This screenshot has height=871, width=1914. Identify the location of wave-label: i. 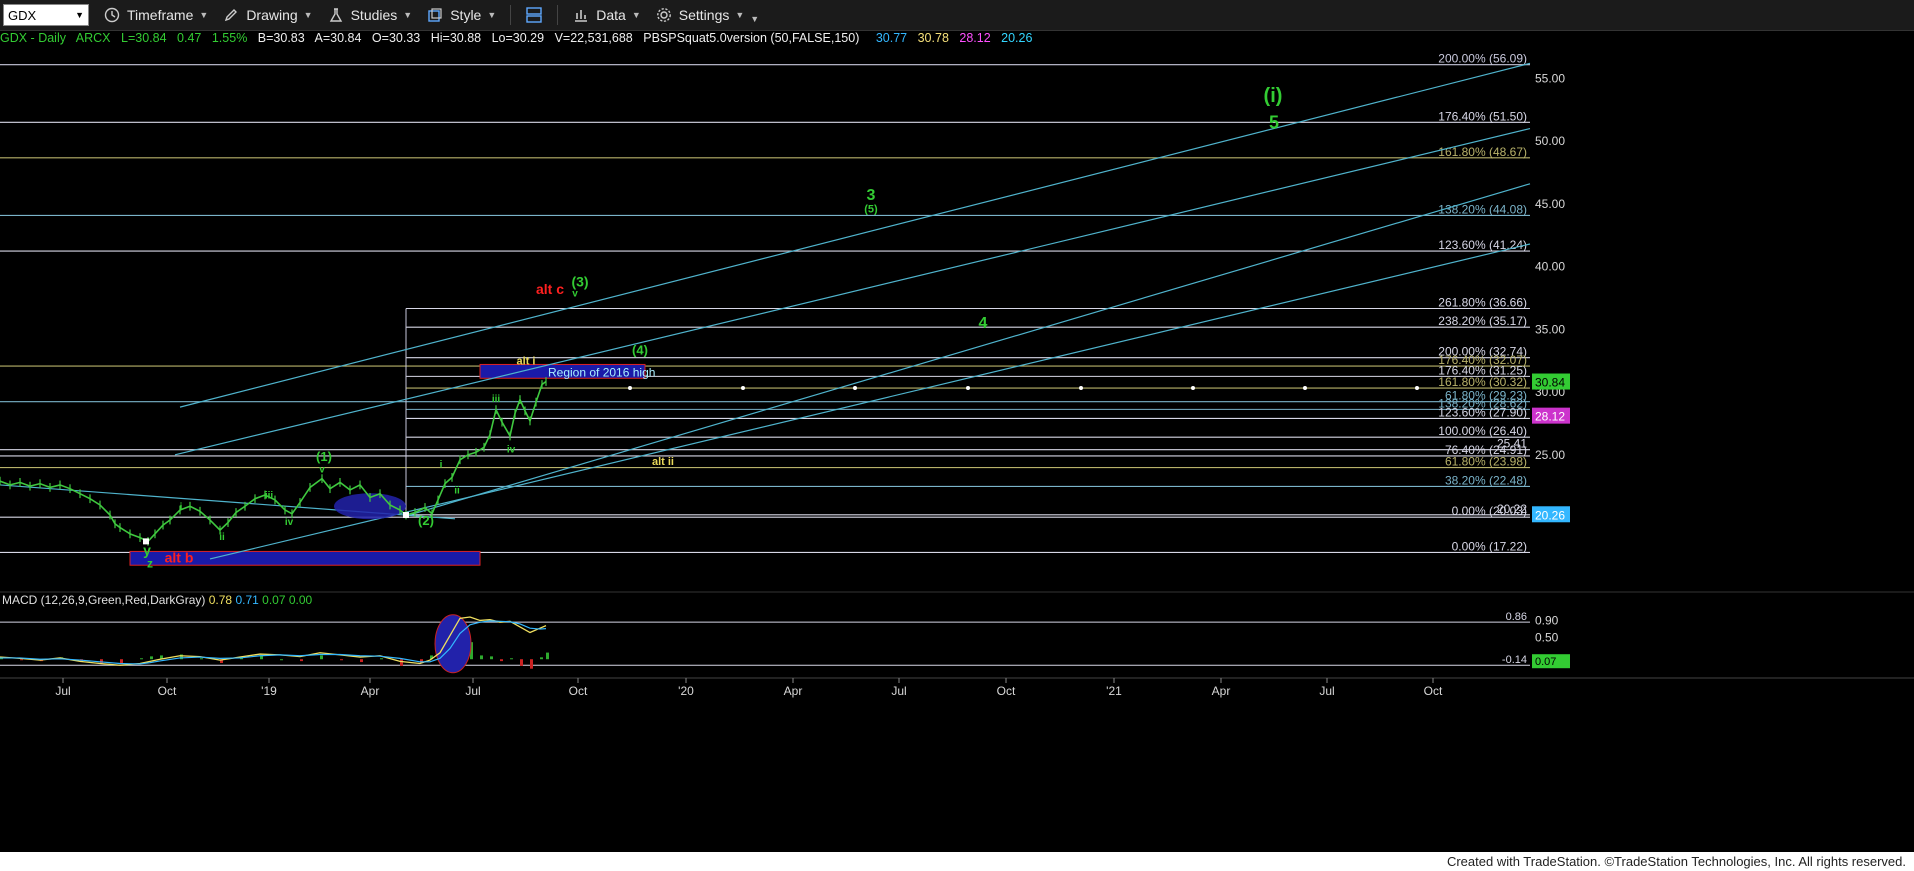
(181, 507).